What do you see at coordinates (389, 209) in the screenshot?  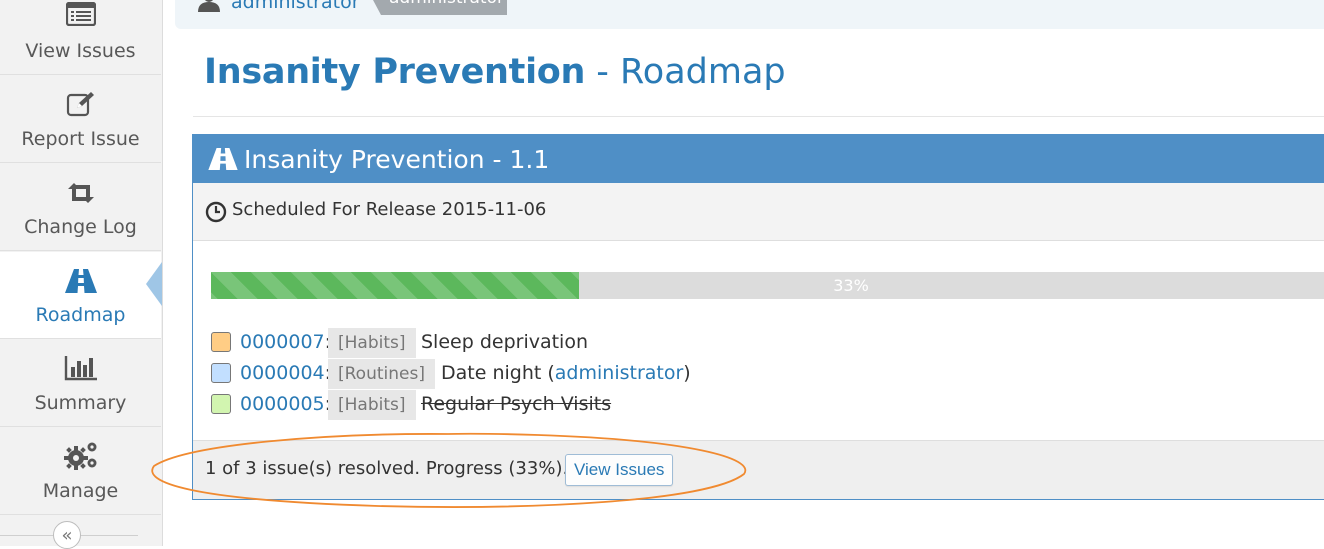 I see `release-date-text: Scheduled For Release 2015-11-06` at bounding box center [389, 209].